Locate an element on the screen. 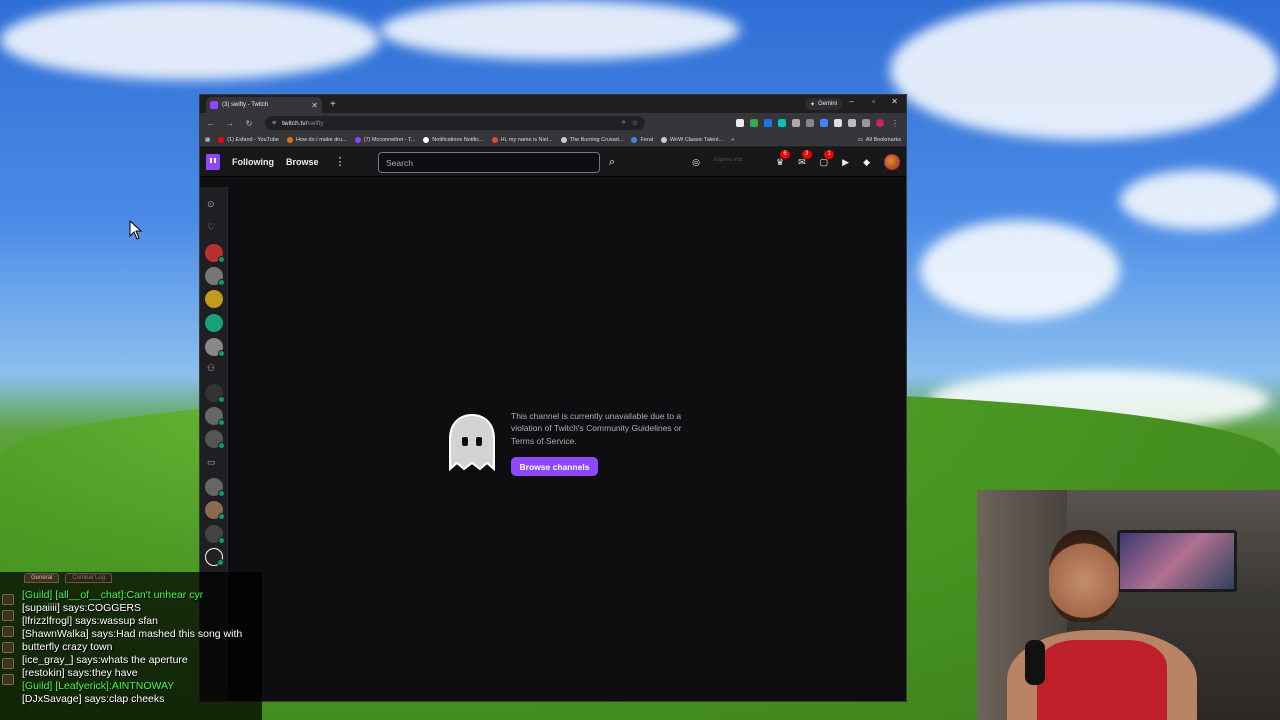 The image size is (1280, 720). bookmark-star-icon: ☆ is located at coordinates (635, 123).